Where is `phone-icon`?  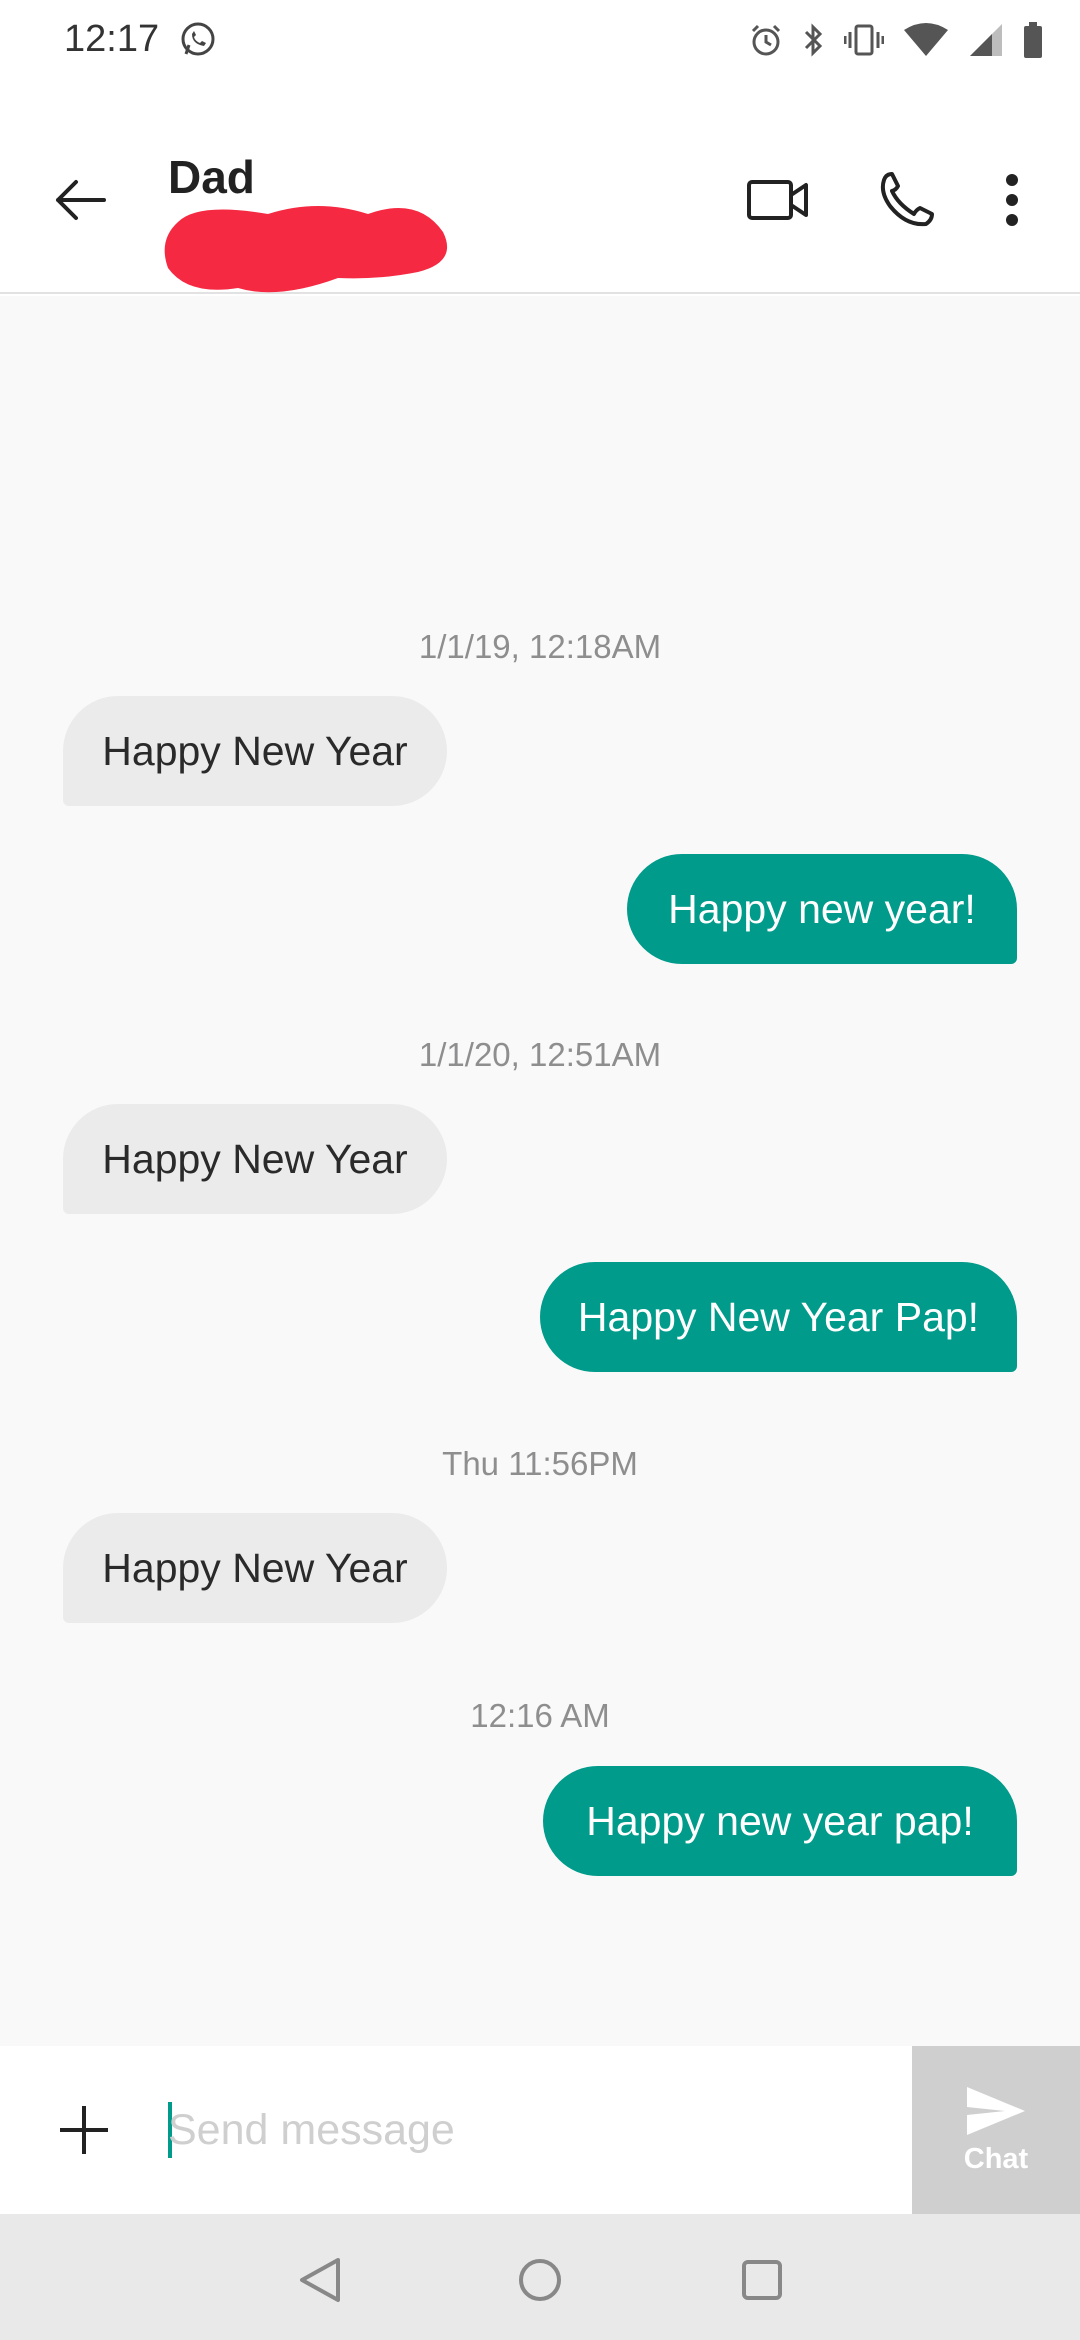 phone-icon is located at coordinates (907, 199).